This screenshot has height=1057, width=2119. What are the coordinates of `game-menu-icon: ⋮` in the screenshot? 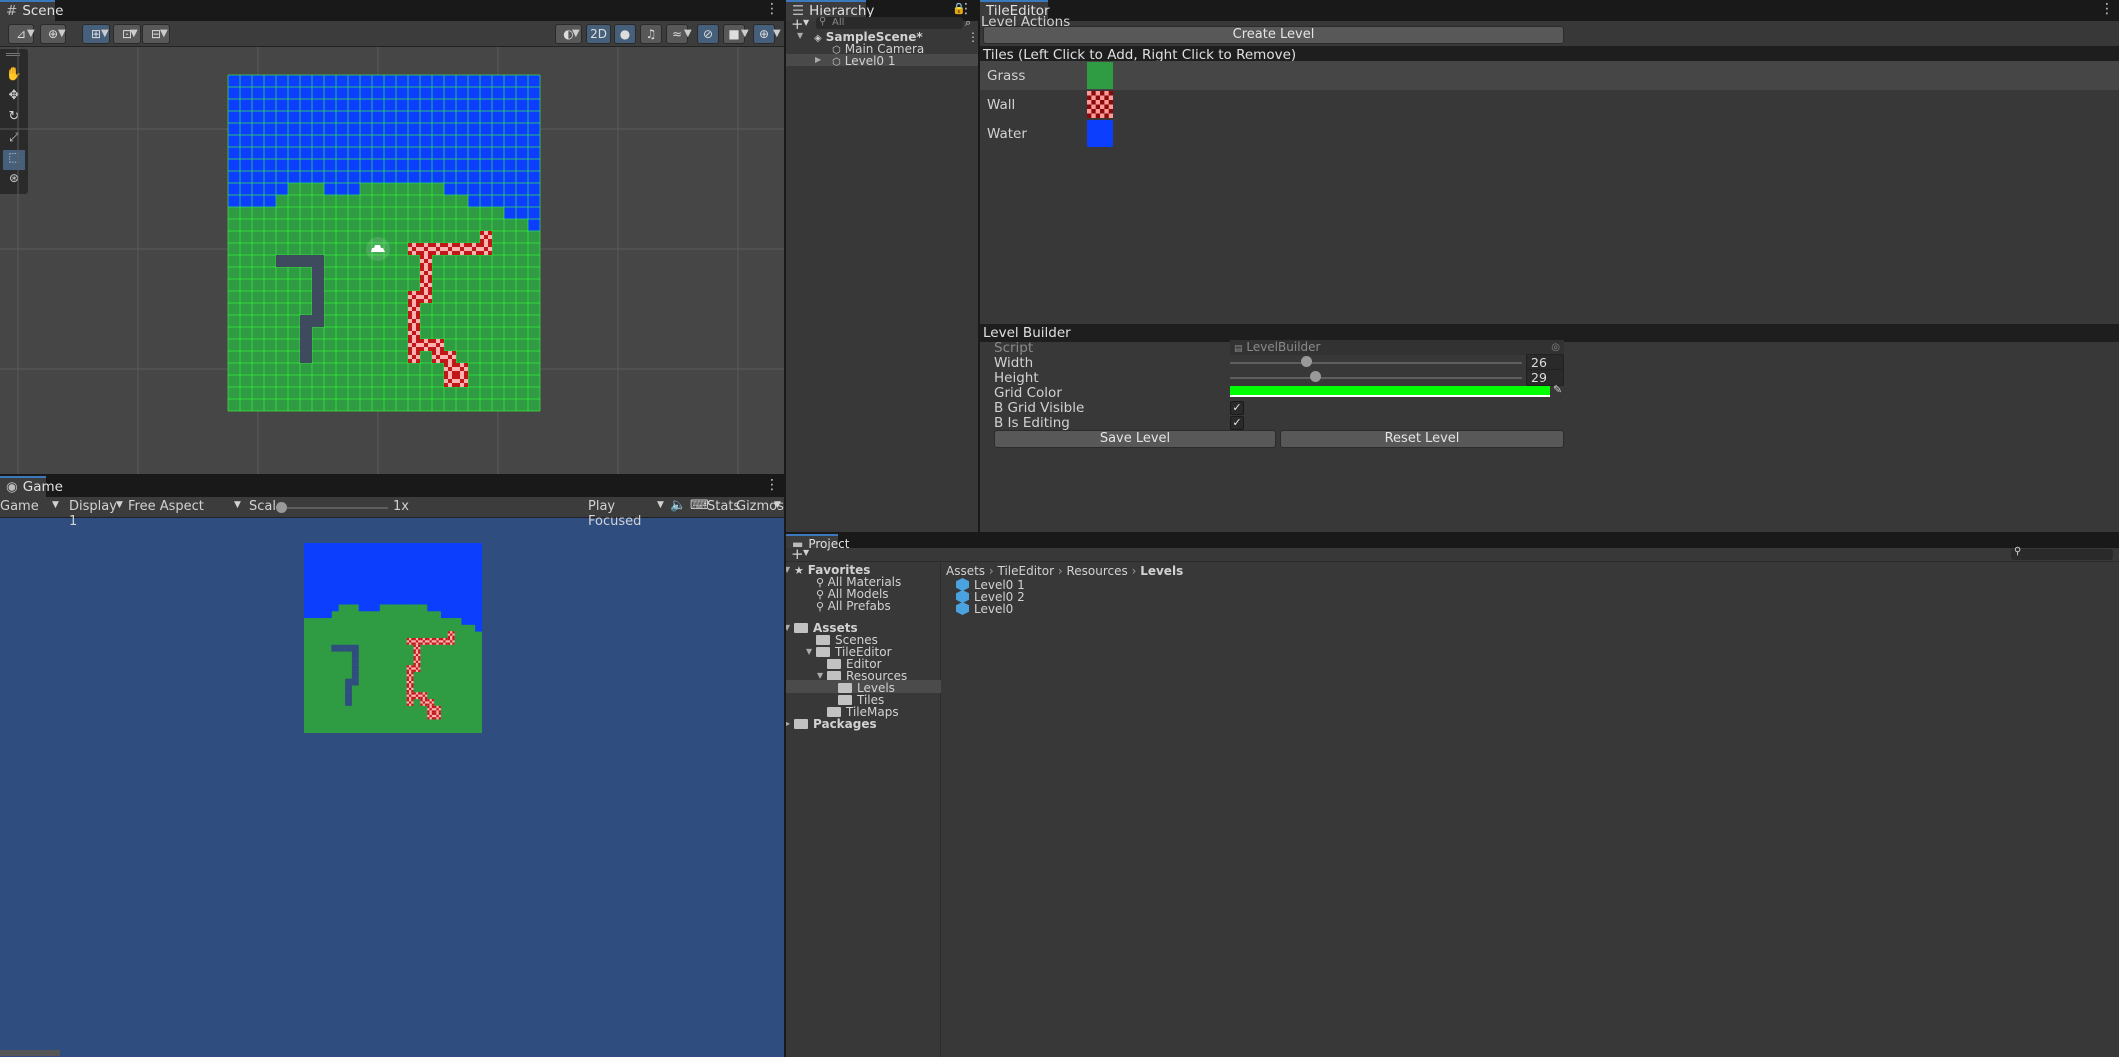 It's located at (772, 485).